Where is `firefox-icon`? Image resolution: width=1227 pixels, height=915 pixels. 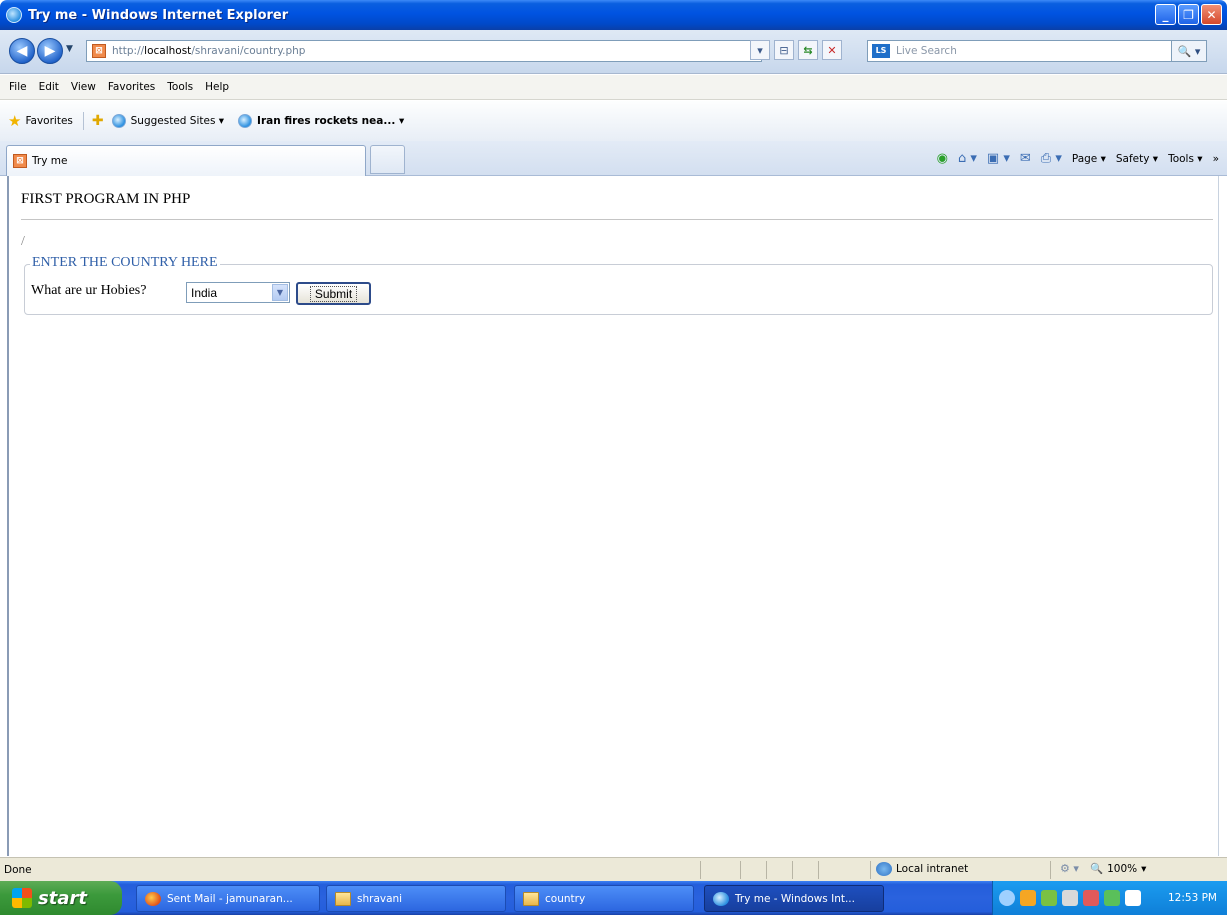 firefox-icon is located at coordinates (153, 898).